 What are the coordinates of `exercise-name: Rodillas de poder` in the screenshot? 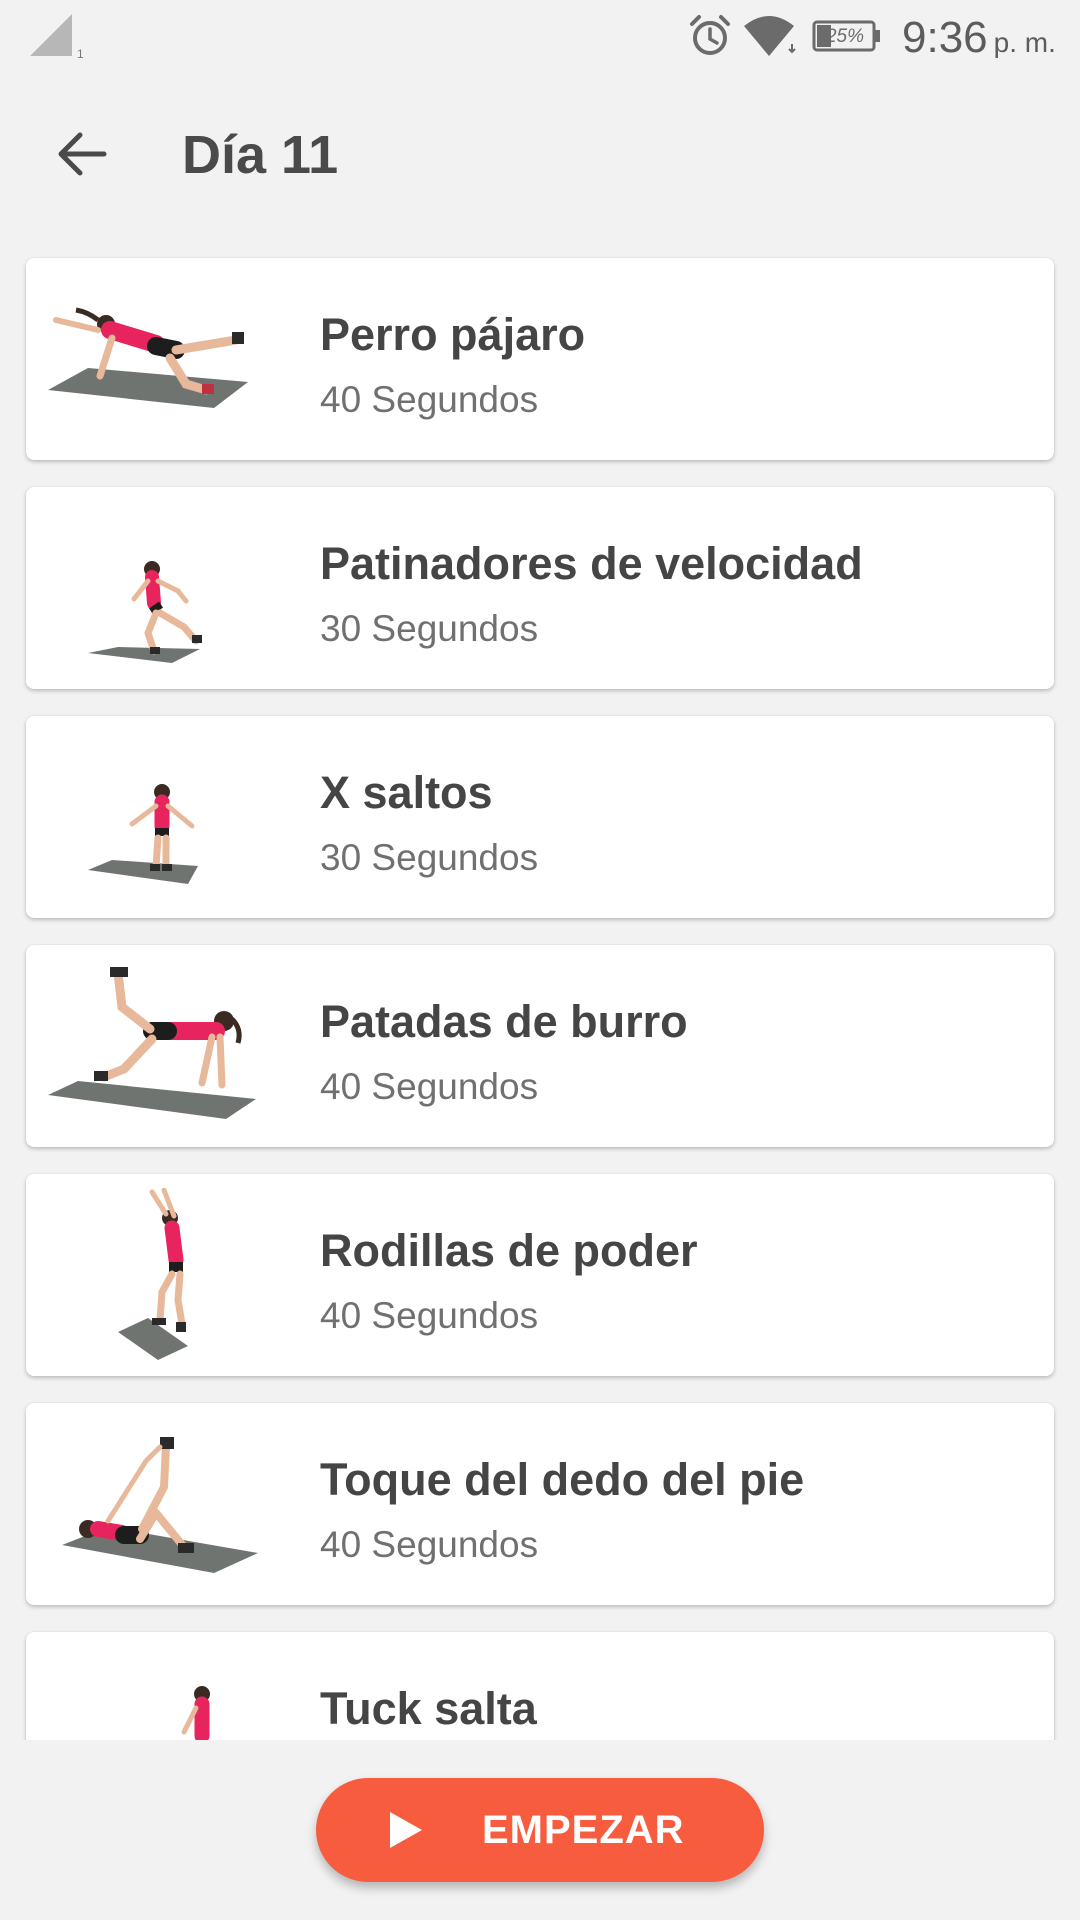 It's located at (509, 1250).